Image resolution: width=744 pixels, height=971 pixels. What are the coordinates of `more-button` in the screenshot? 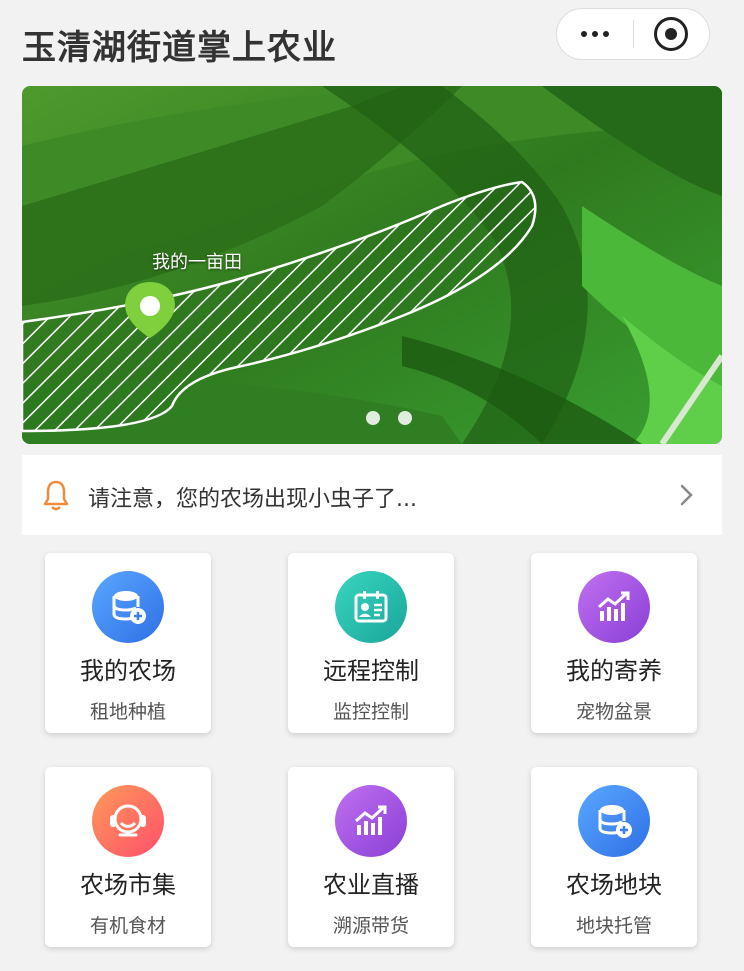 It's located at (595, 34).